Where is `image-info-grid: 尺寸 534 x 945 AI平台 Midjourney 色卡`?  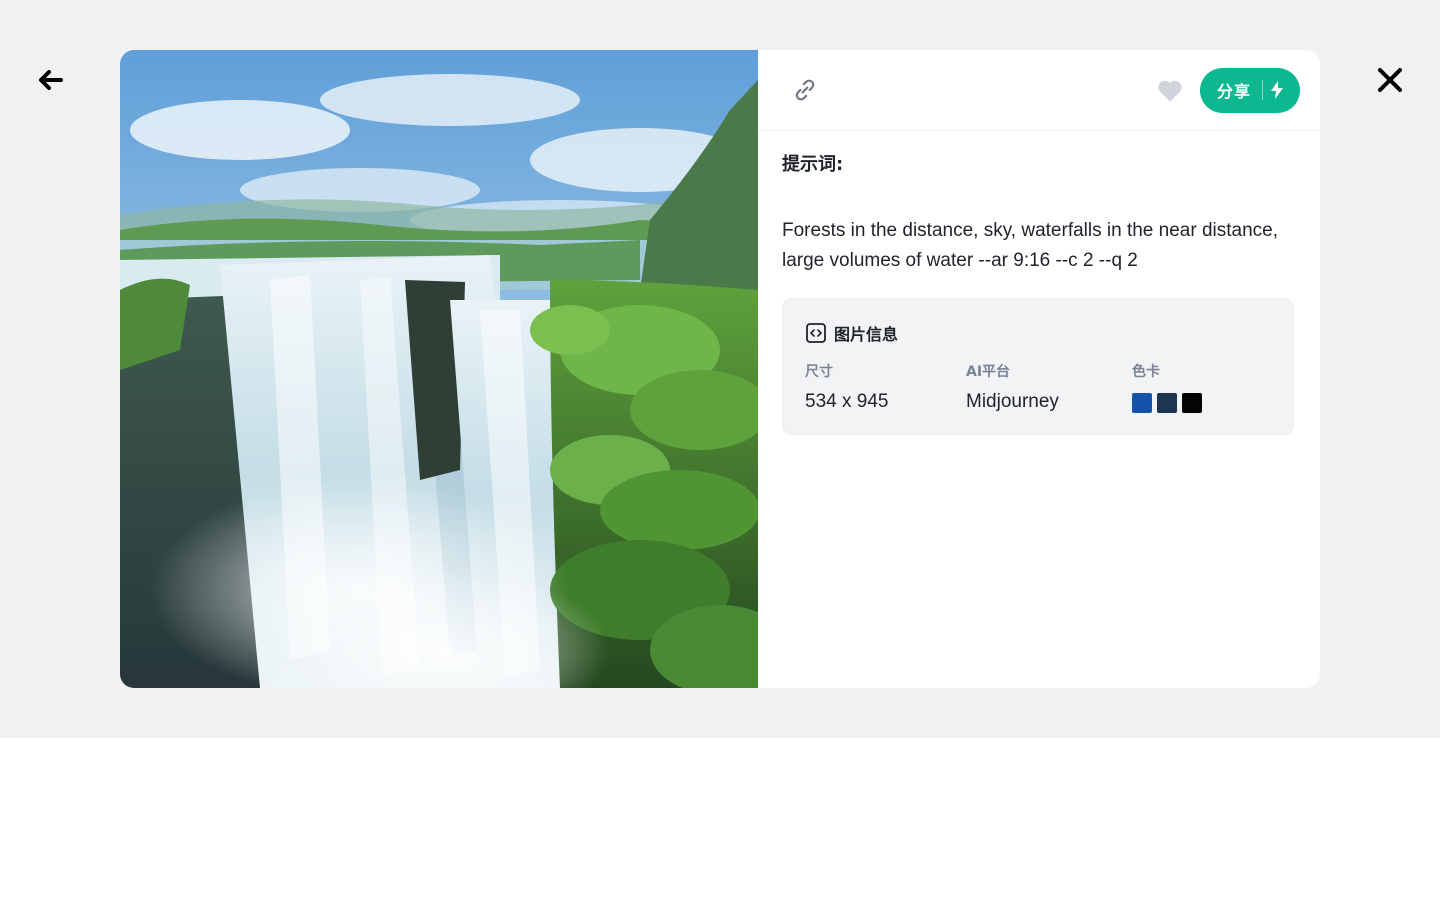 image-info-grid: 尺寸 534 x 945 AI平台 Midjourney 色卡 is located at coordinates (1039, 388).